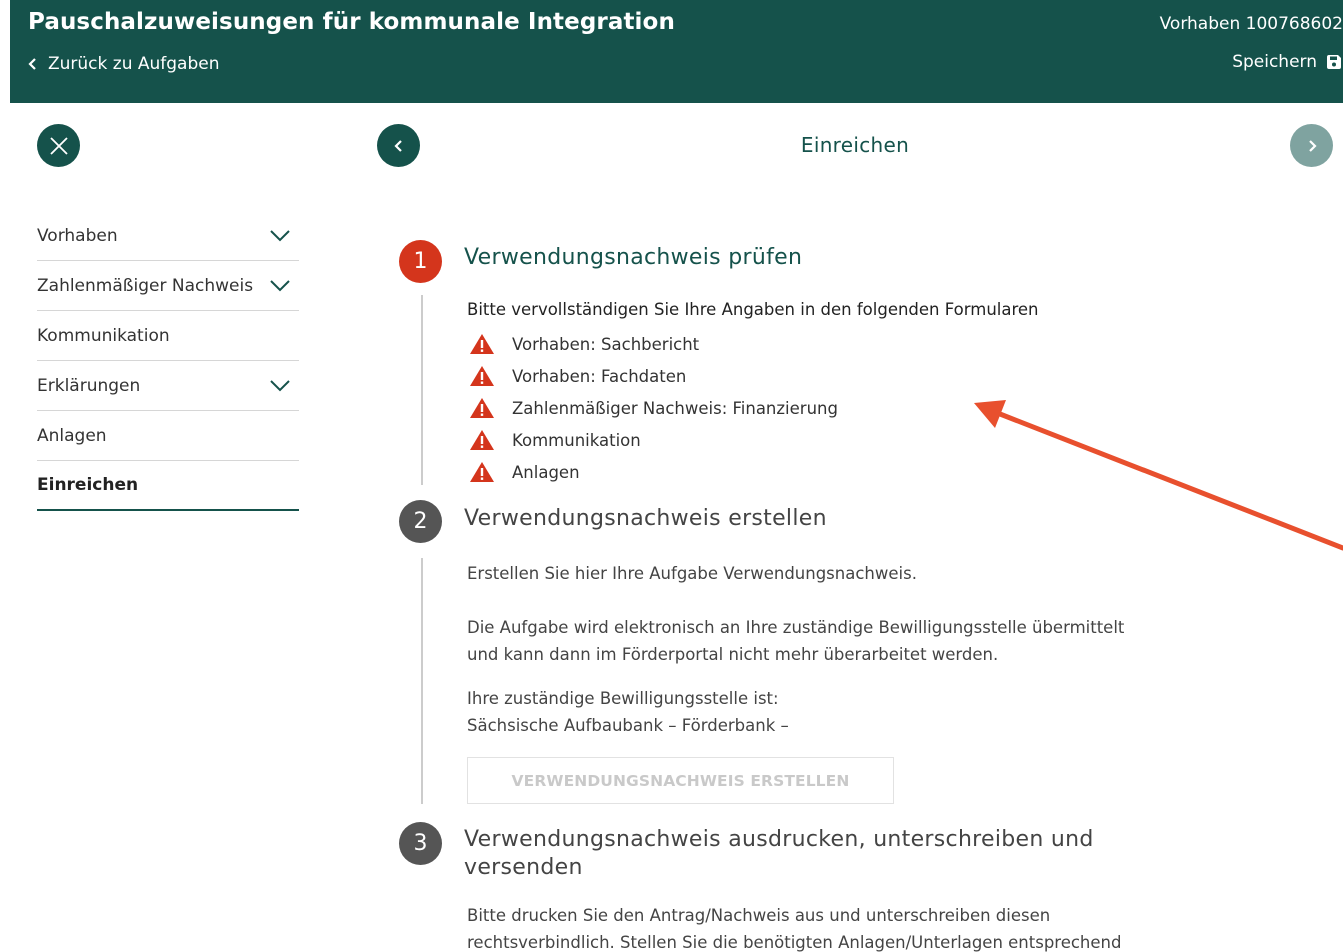 This screenshot has width=1343, height=952. I want to click on annotation-arrow, so click(1158, 475).